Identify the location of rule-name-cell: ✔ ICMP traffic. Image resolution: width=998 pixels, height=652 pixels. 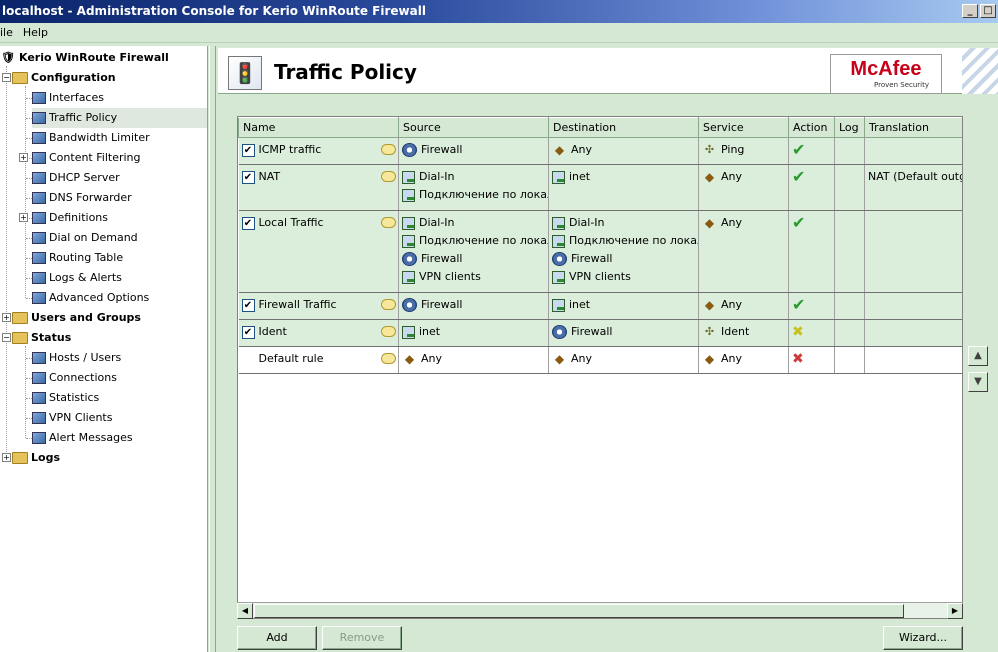
(318, 151).